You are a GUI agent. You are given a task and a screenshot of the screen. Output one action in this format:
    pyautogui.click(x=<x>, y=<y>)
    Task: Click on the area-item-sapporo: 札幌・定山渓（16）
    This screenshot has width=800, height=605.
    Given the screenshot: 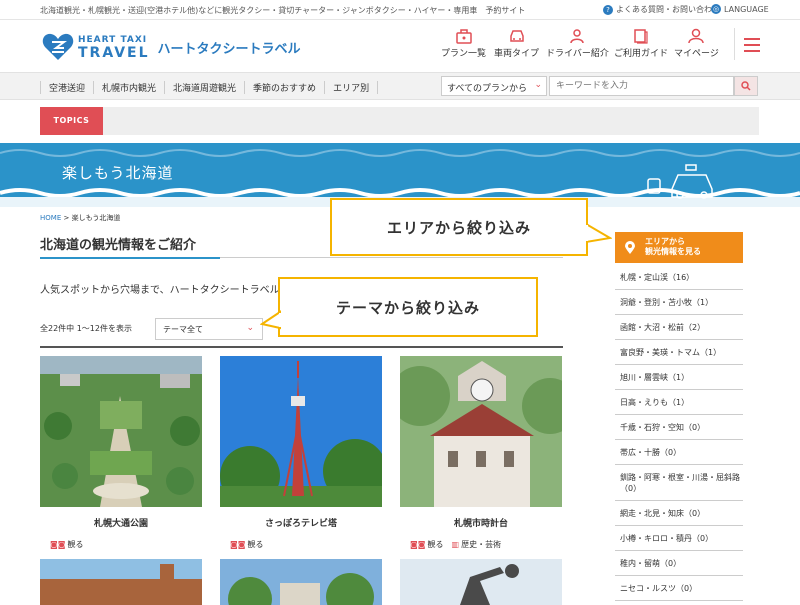 What is the action you would take?
    pyautogui.click(x=679, y=277)
    